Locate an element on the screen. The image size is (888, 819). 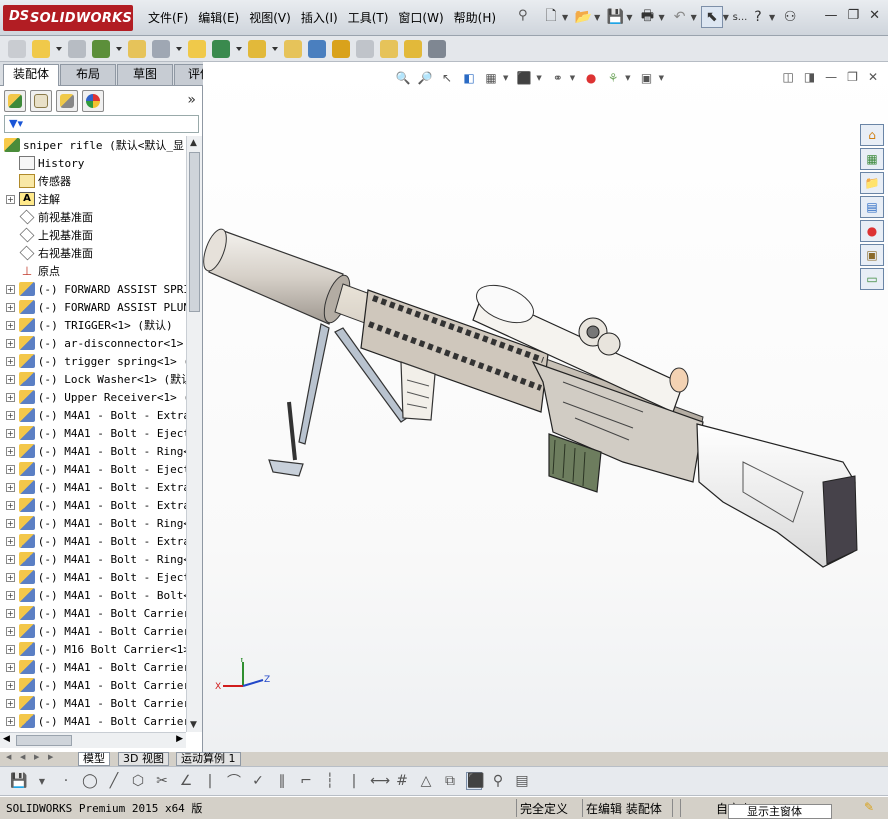
features-dropdown-icon is located at coordinates (239, 48).